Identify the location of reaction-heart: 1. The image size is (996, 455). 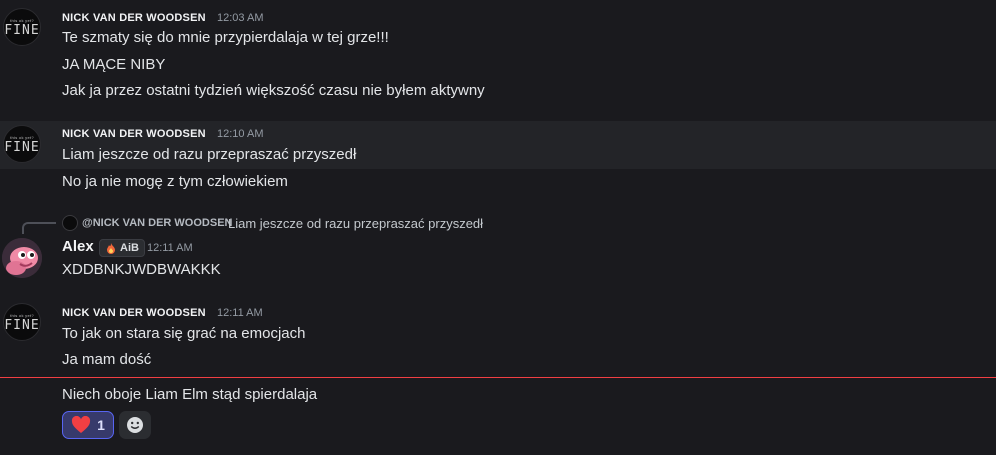
(88, 425).